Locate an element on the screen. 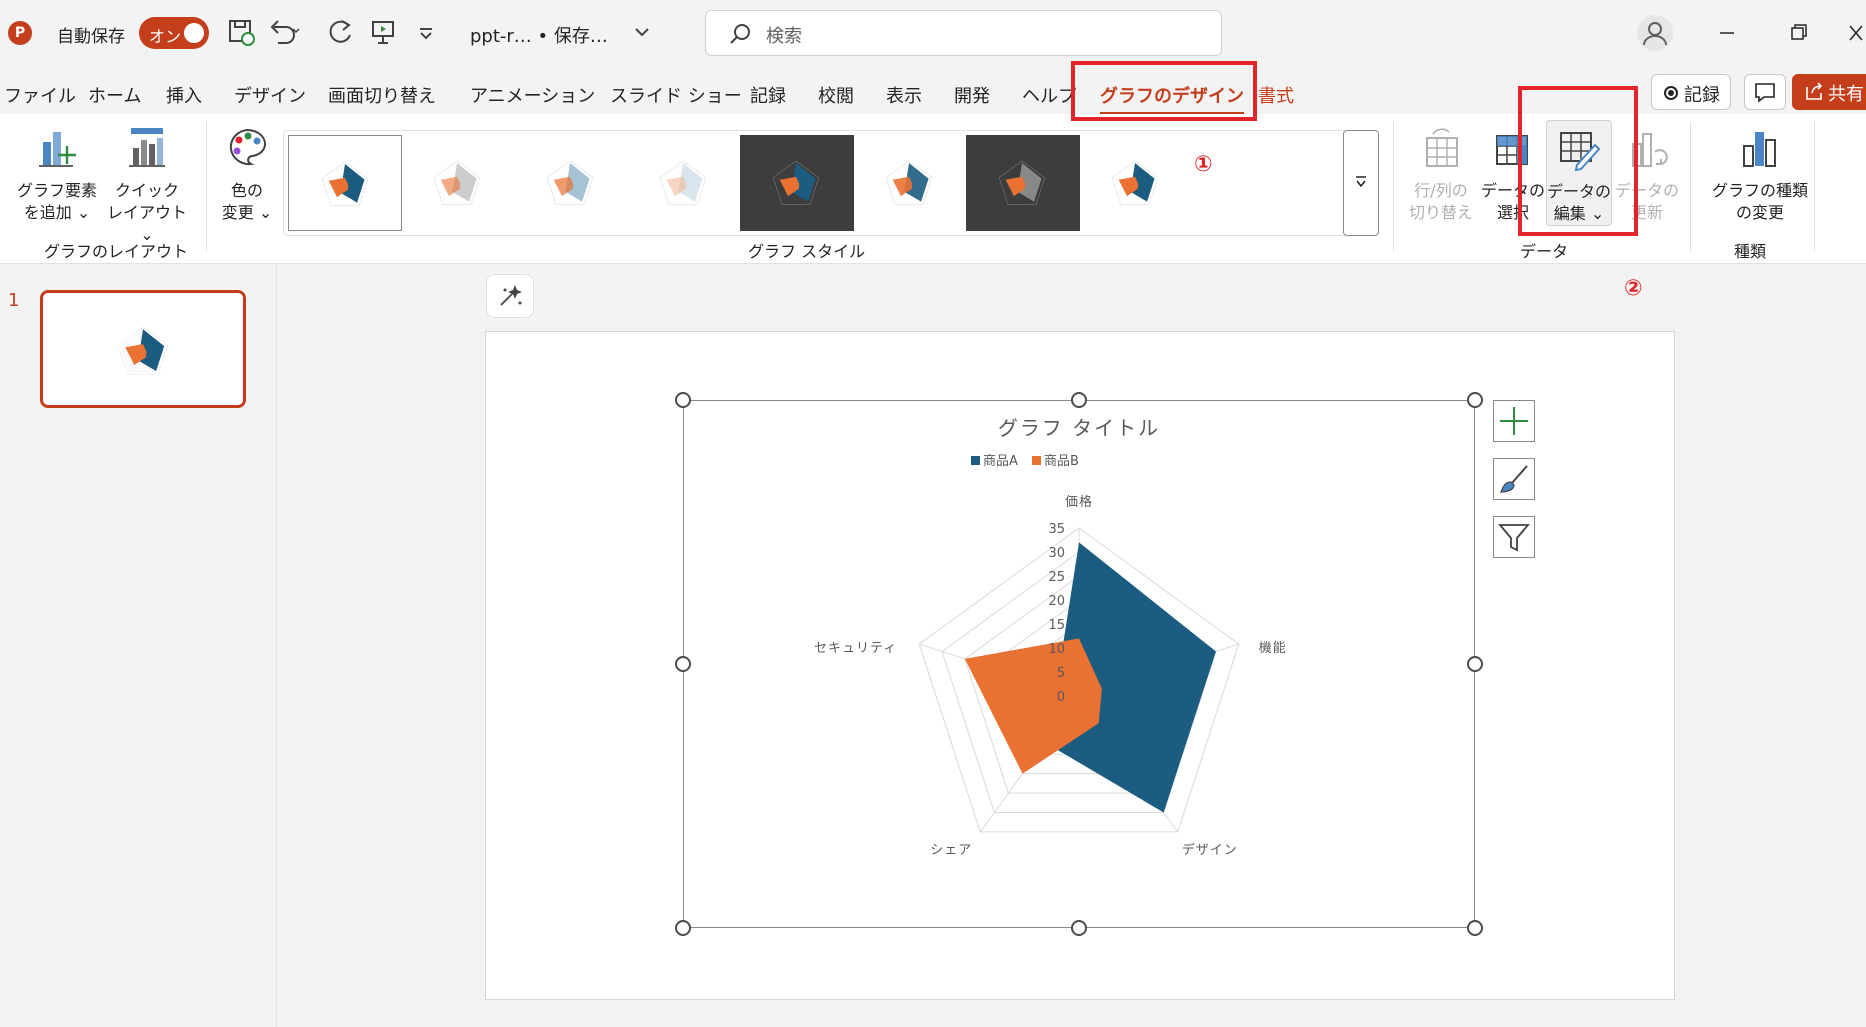 The height and width of the screenshot is (1027, 1866). quick-layout-label-1: クイック is located at coordinates (146, 190).